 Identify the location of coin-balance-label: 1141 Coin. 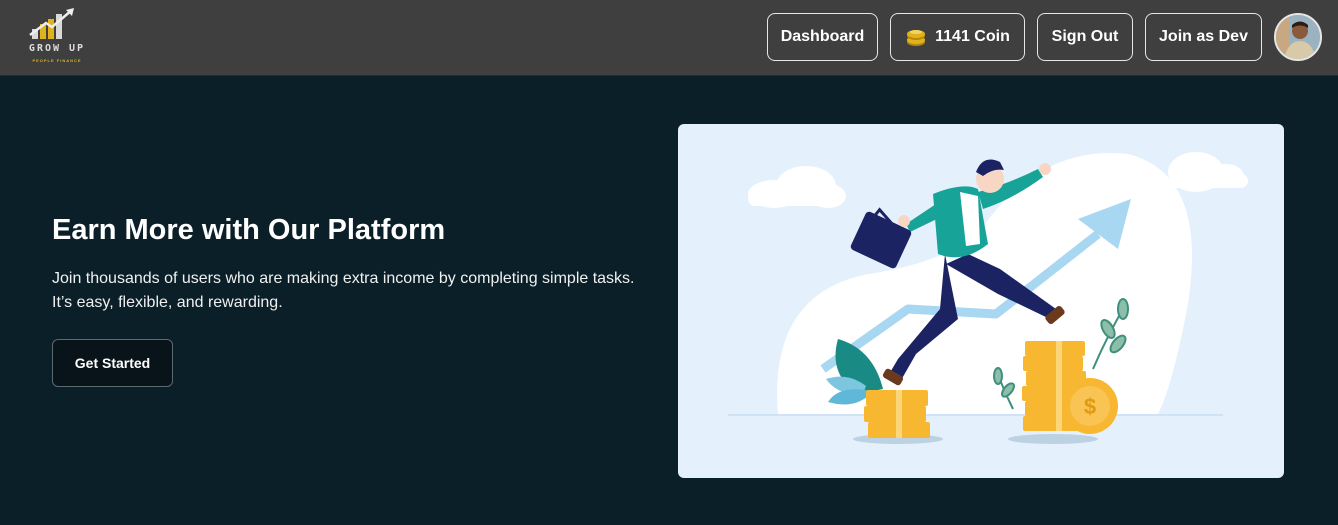
(972, 36).